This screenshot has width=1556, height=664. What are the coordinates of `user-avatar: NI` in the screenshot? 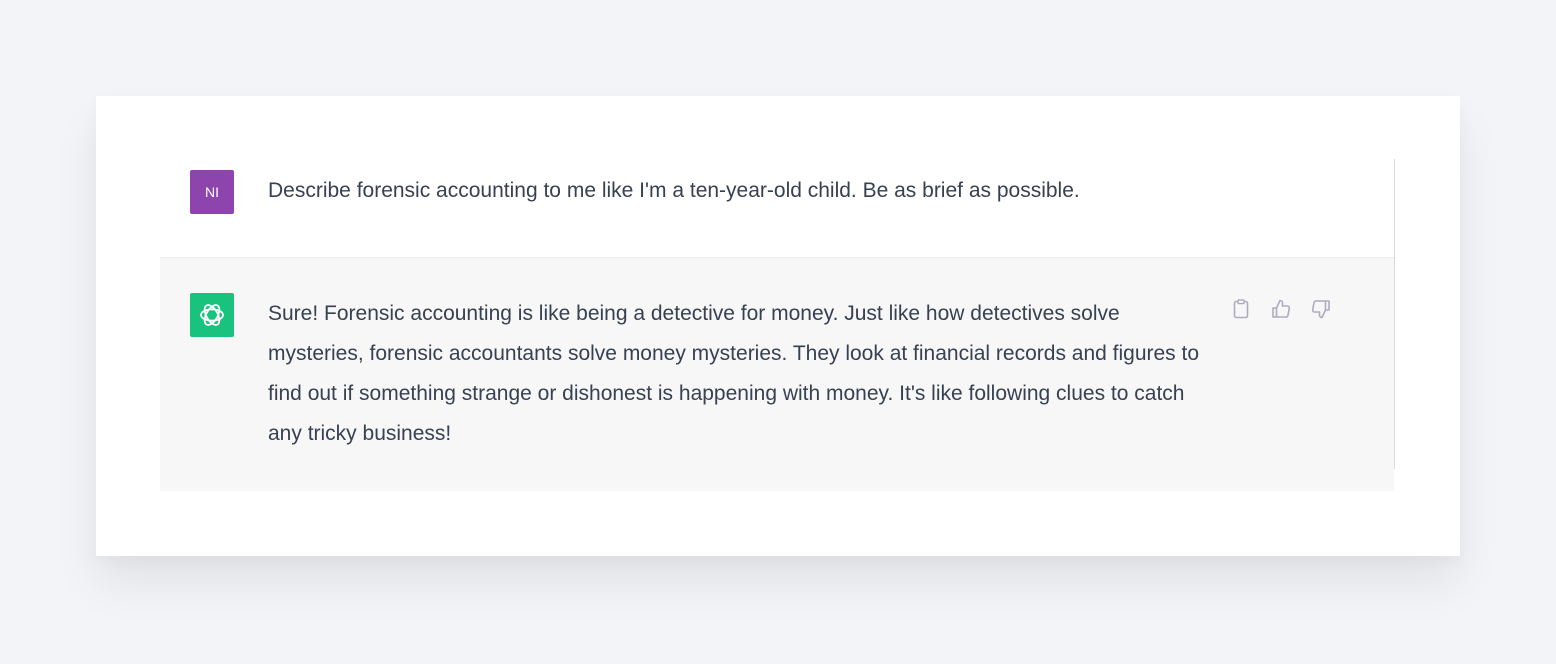 It's located at (212, 192).